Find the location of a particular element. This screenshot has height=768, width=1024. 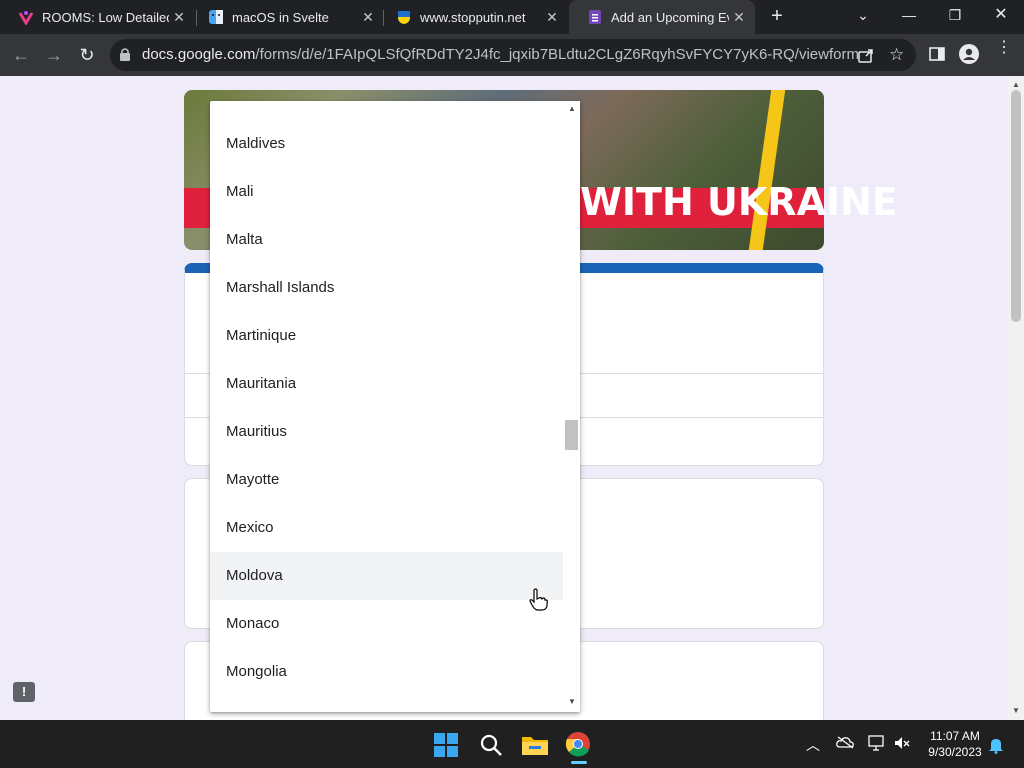

tray-overflow-chevron-icon: ︿ is located at coordinates (813, 745).